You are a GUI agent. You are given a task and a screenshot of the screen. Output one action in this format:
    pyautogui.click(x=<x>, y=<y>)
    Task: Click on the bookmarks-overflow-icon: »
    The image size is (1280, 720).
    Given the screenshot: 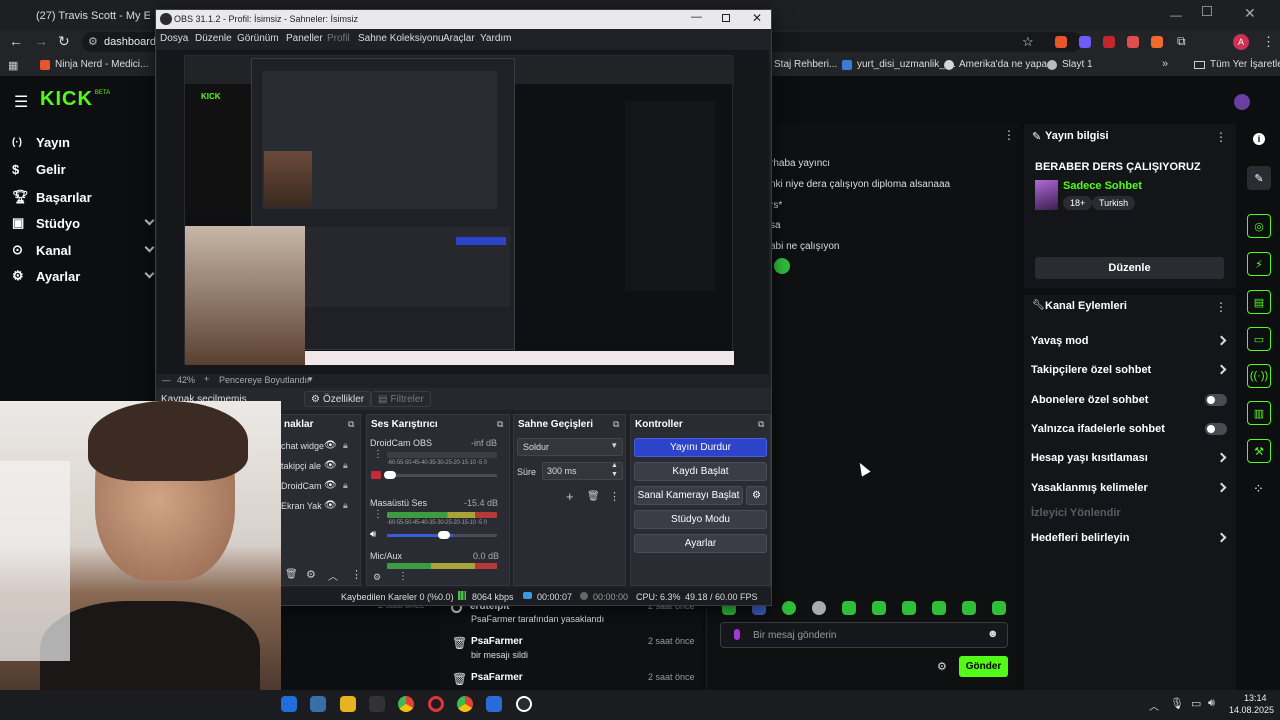 What is the action you would take?
    pyautogui.click(x=1165, y=64)
    